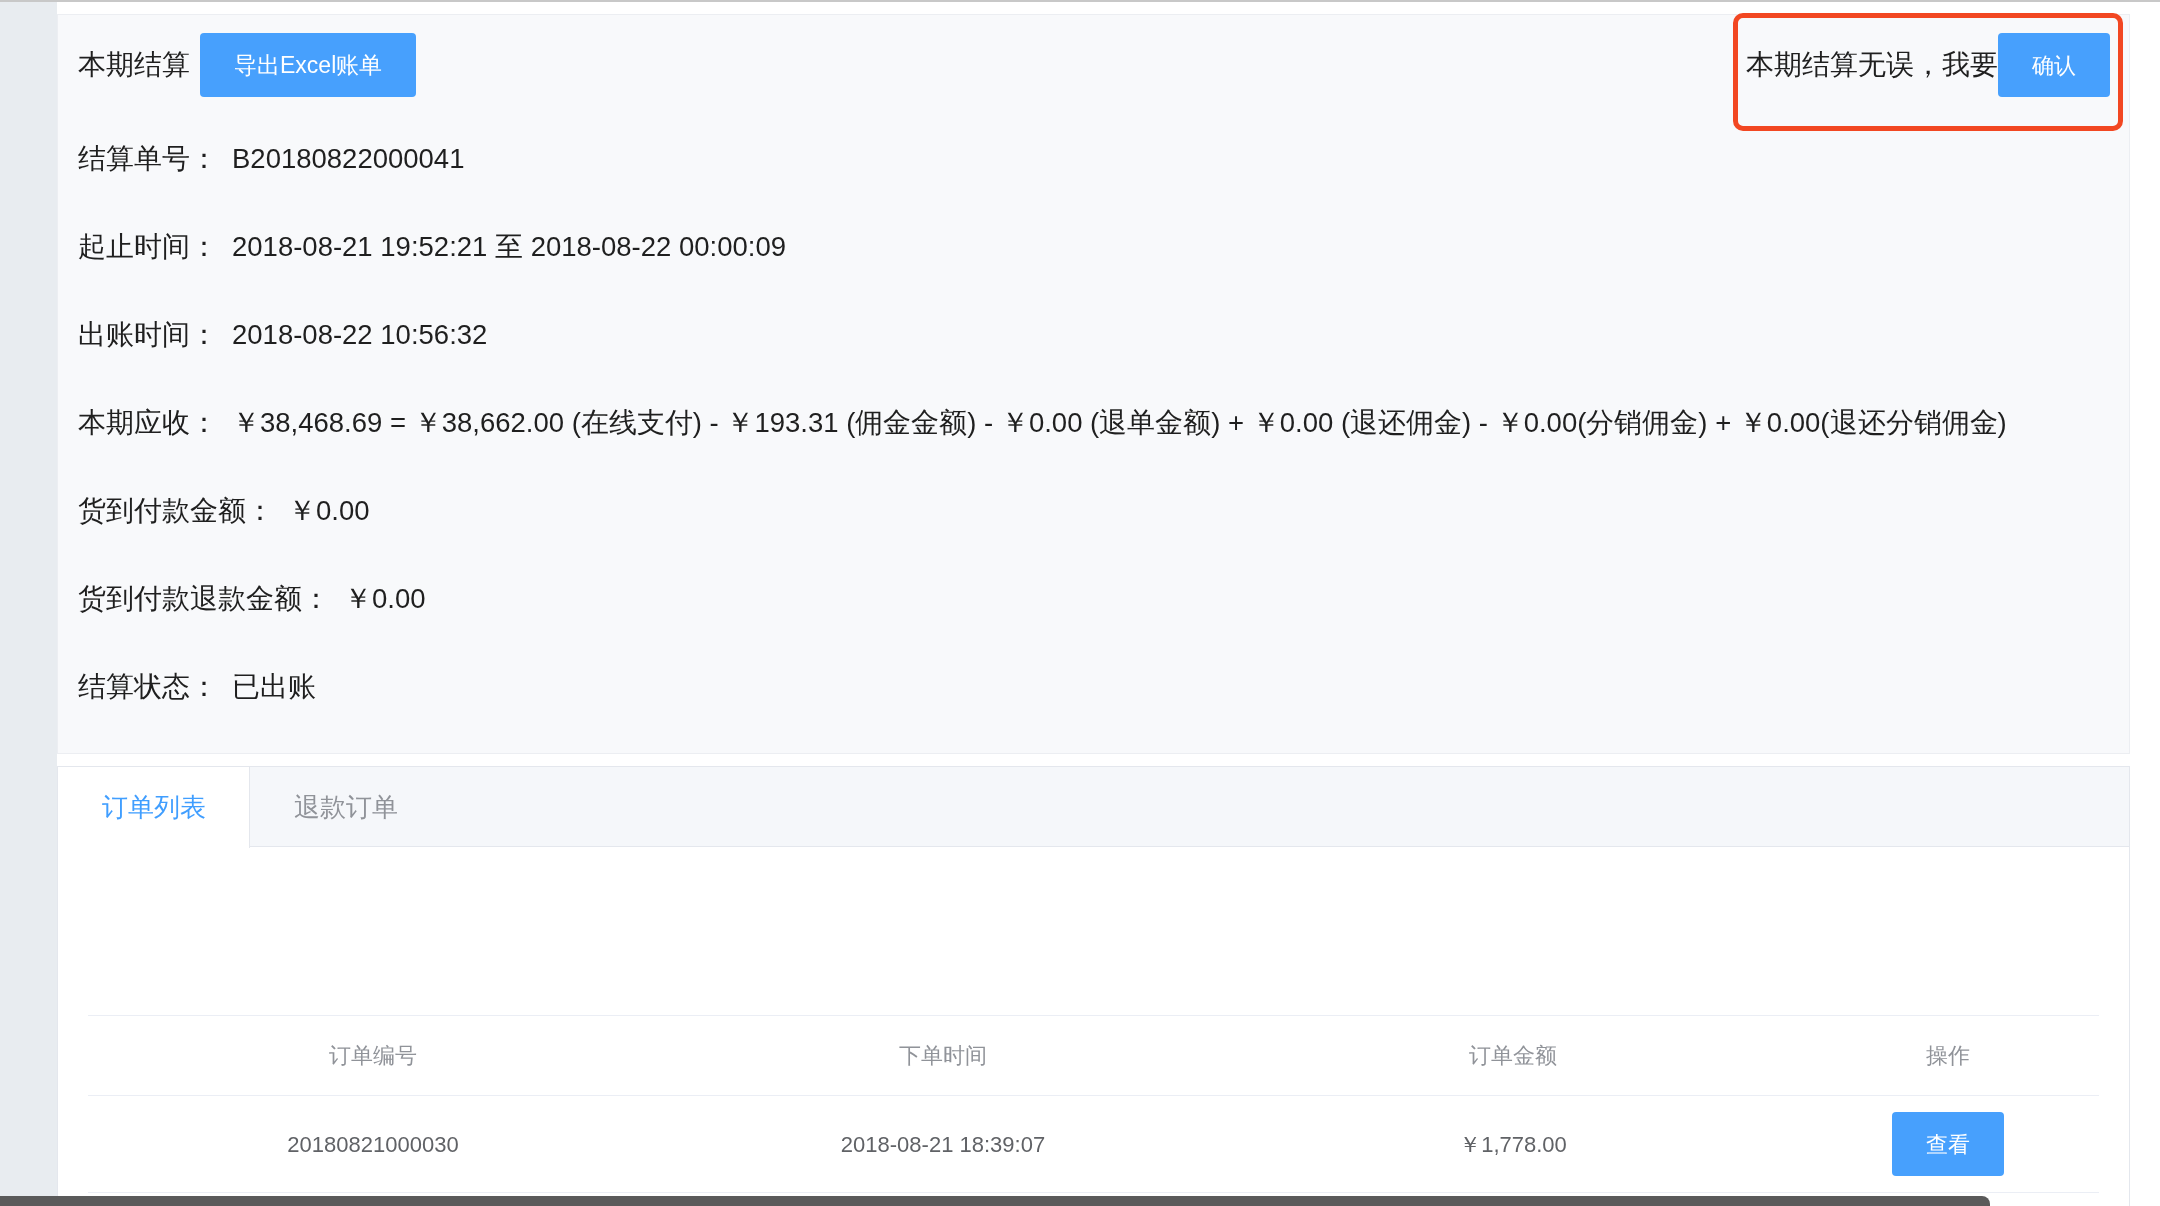 This screenshot has height=1206, width=2160. Describe the element at coordinates (154, 807) in the screenshot. I see `tab: 订单列表` at that location.